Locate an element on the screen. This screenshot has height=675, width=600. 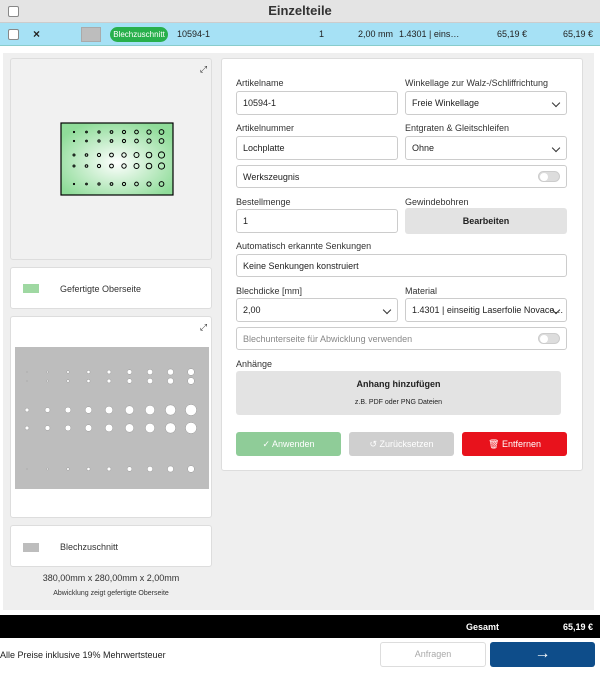
legend-top-card: Gefertigte Oberseite is located at coordinates (111, 288).